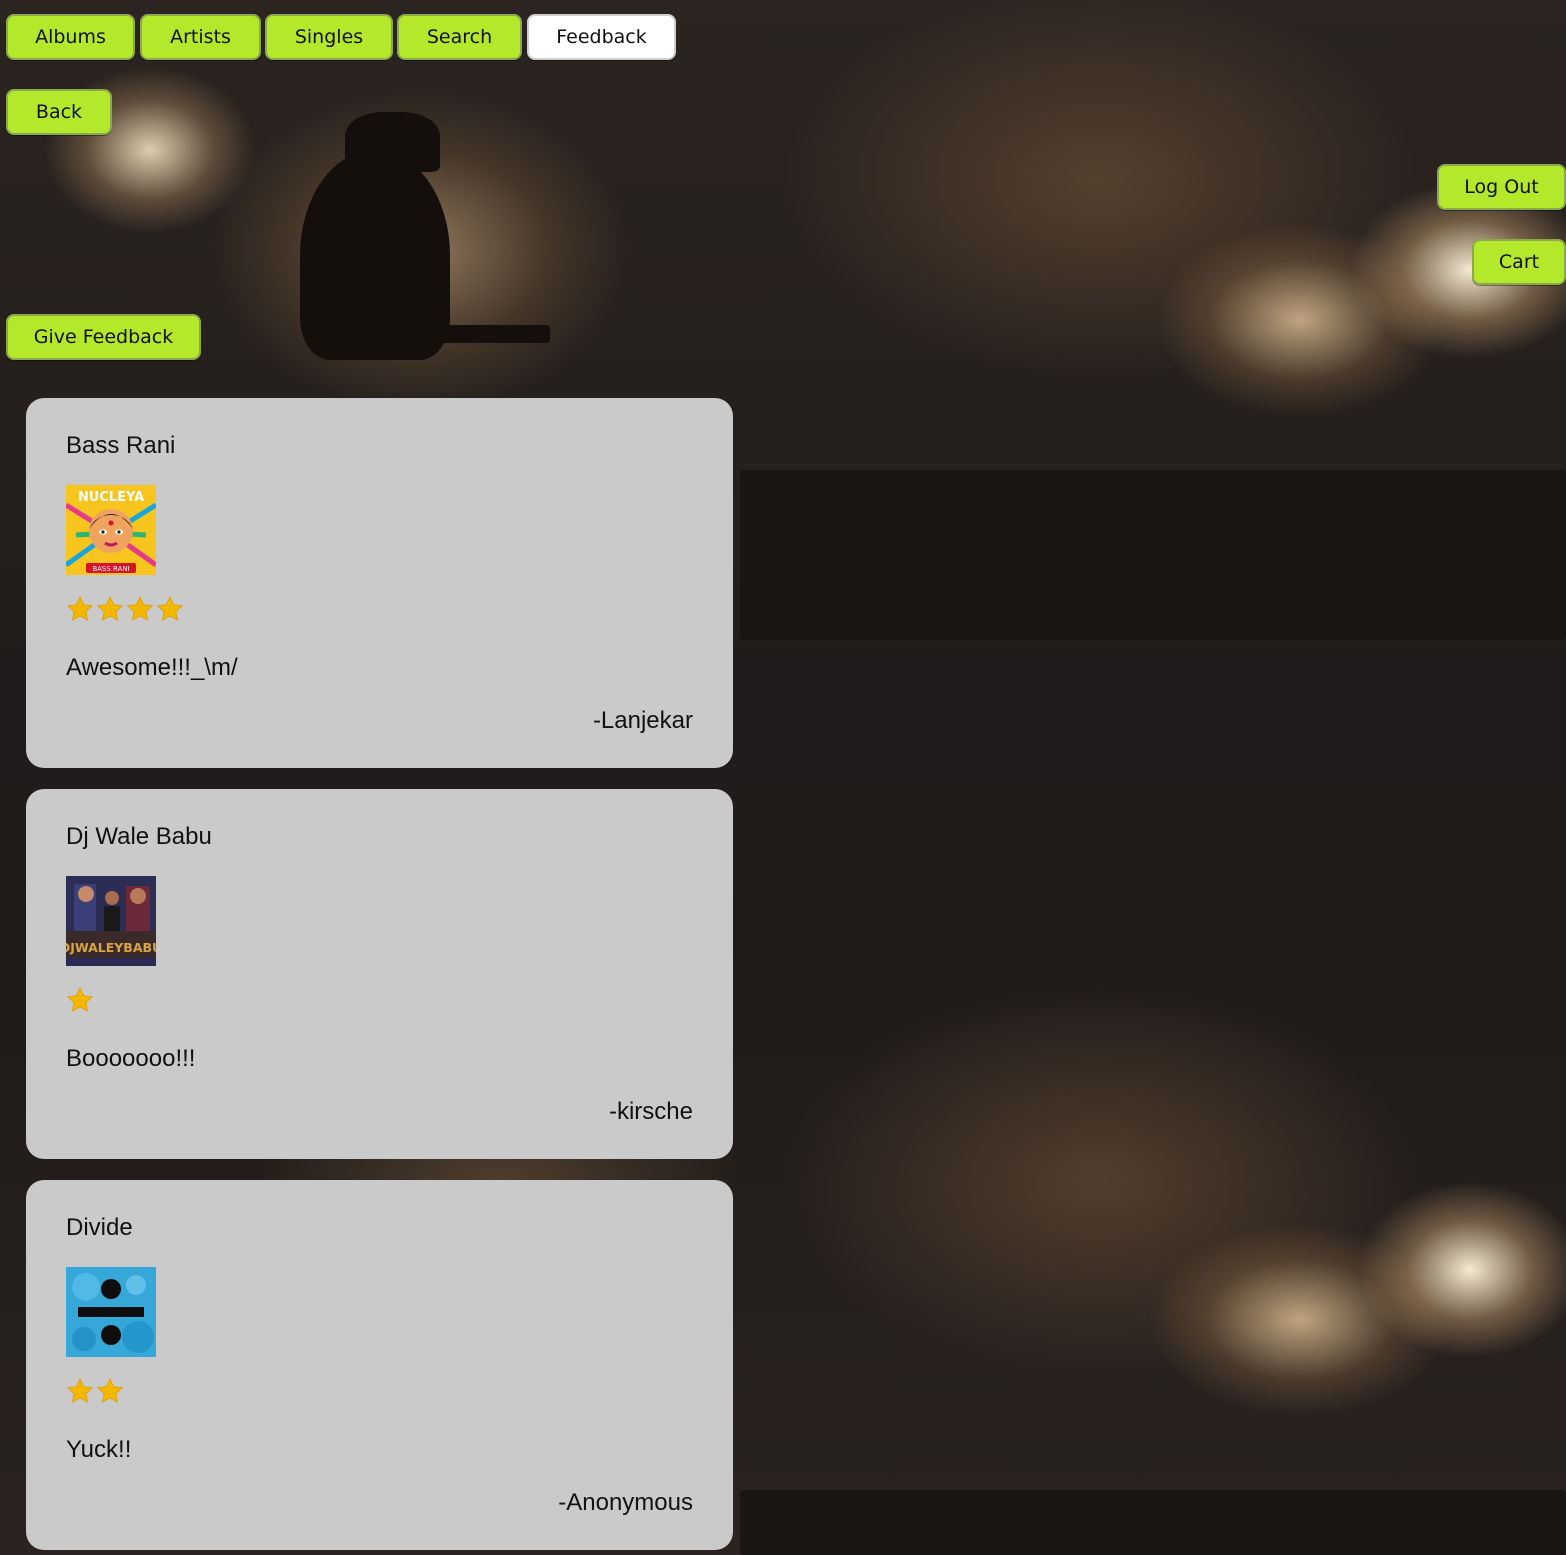 This screenshot has width=1566, height=1555. What do you see at coordinates (111, 530) in the screenshot?
I see `album-cover-bass-rani-icon: NUCLEYA BASS RANI` at bounding box center [111, 530].